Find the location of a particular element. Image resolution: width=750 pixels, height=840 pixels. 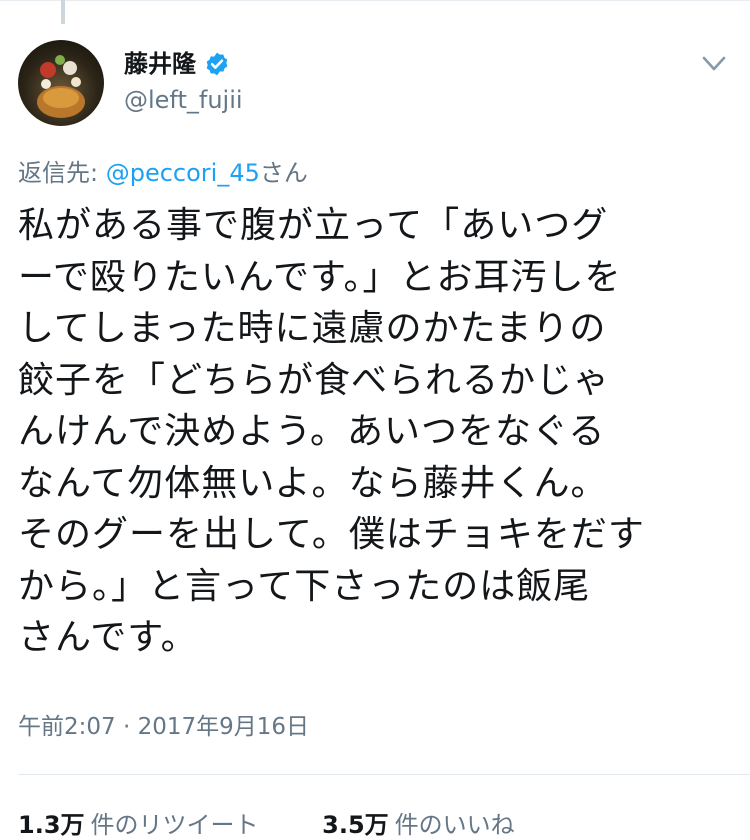

reply-mention-link: @peccori_45 is located at coordinates (183, 173).